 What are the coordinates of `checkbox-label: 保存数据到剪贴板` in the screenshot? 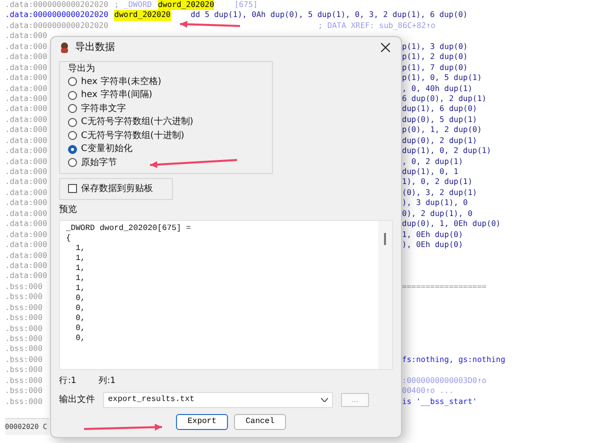 It's located at (117, 188).